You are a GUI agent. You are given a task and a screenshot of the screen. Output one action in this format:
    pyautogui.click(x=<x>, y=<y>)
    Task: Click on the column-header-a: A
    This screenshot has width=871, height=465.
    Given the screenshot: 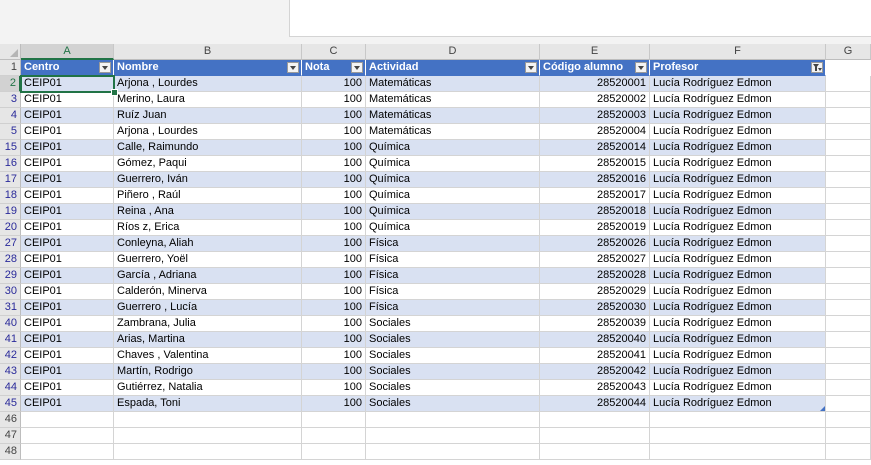 What is the action you would take?
    pyautogui.click(x=67, y=52)
    